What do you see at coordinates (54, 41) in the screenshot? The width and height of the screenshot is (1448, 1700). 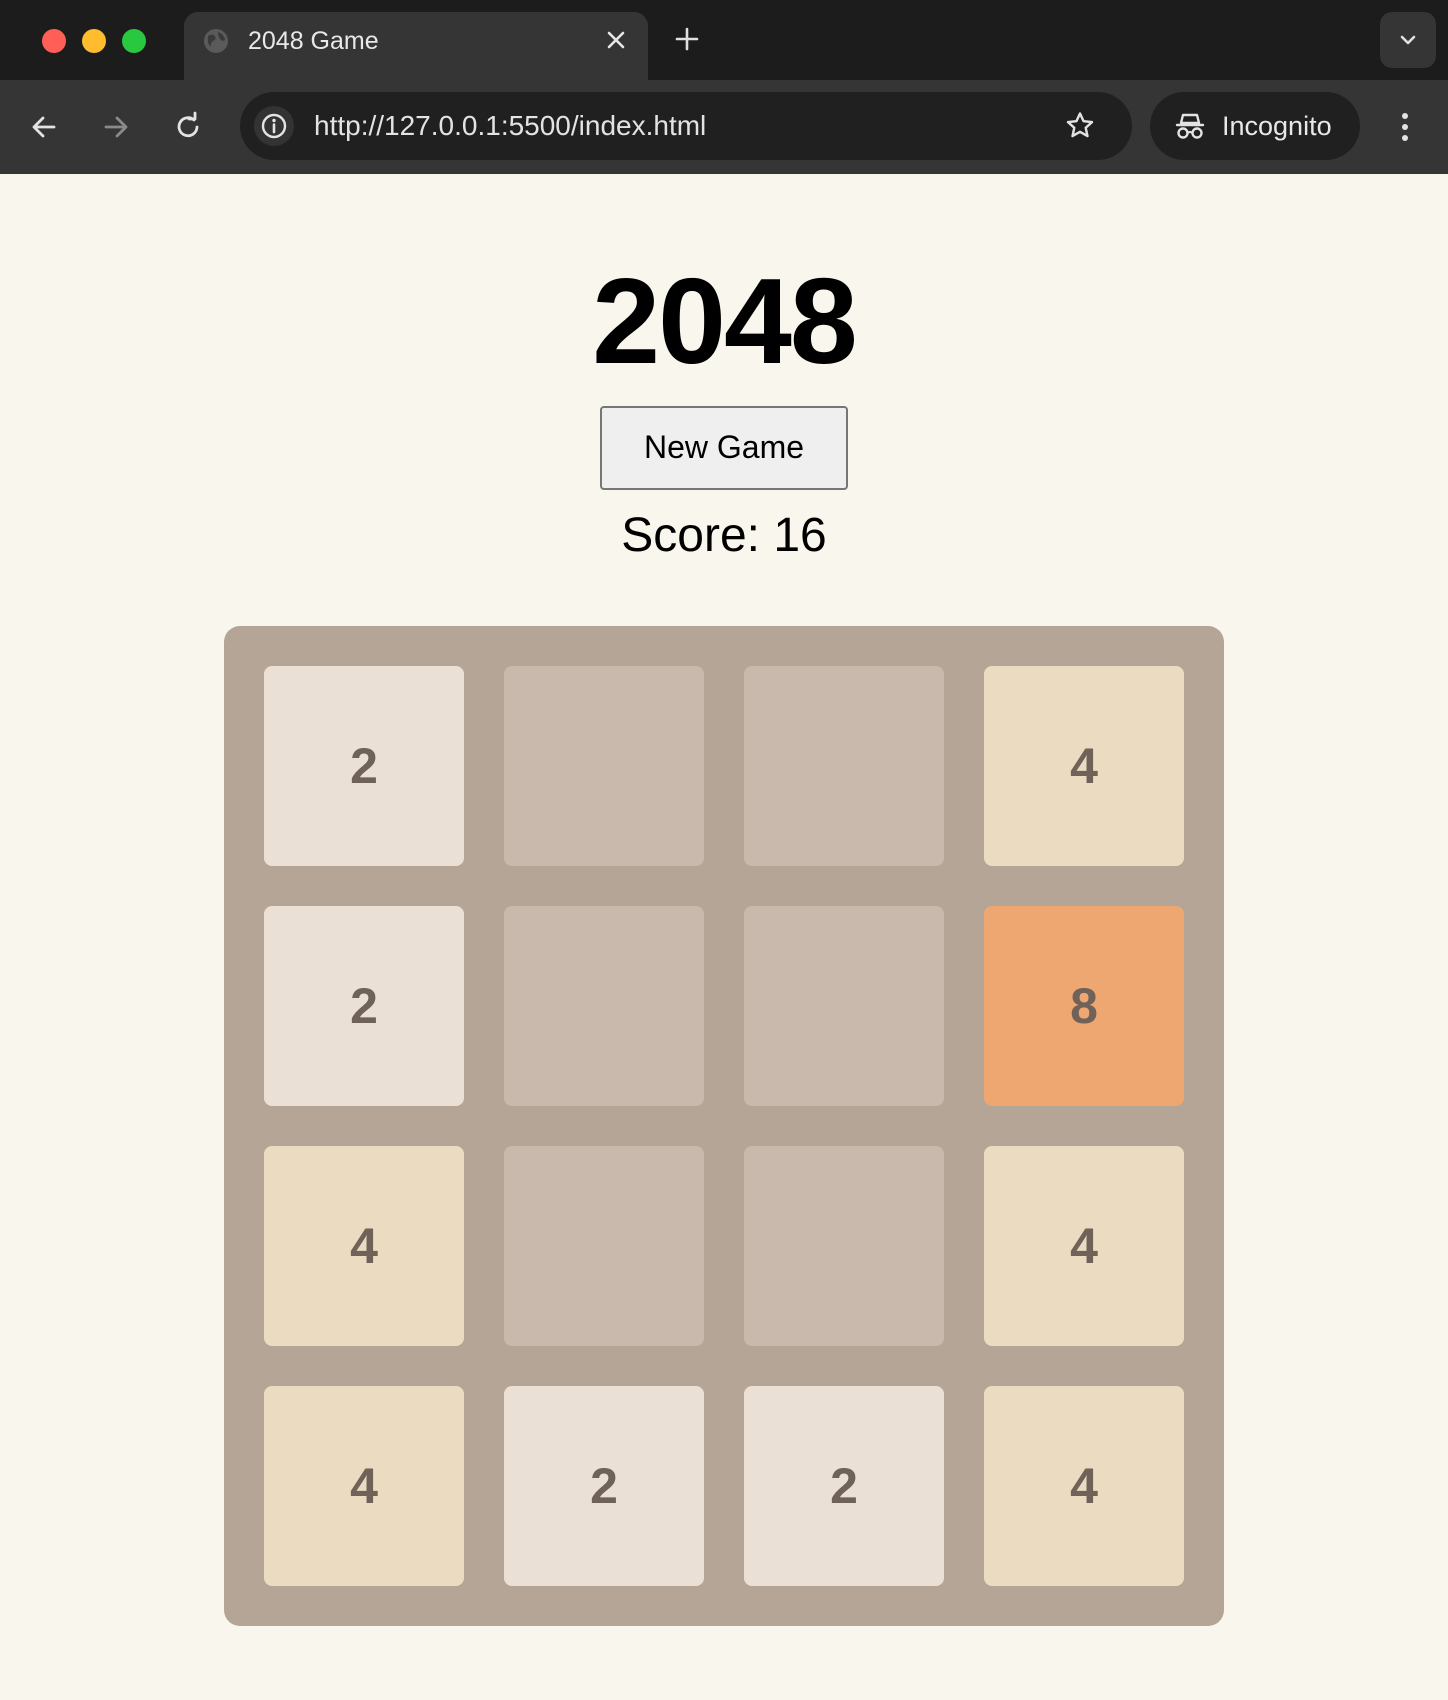 I see `close-window-button` at bounding box center [54, 41].